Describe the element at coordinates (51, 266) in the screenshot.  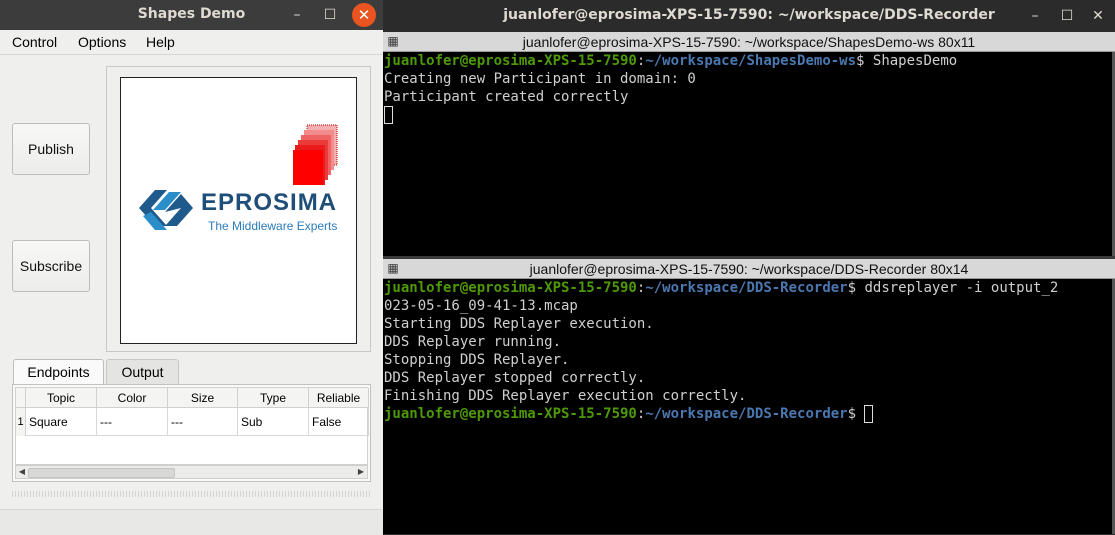
I see `subscribe-button: Subscribe` at that location.